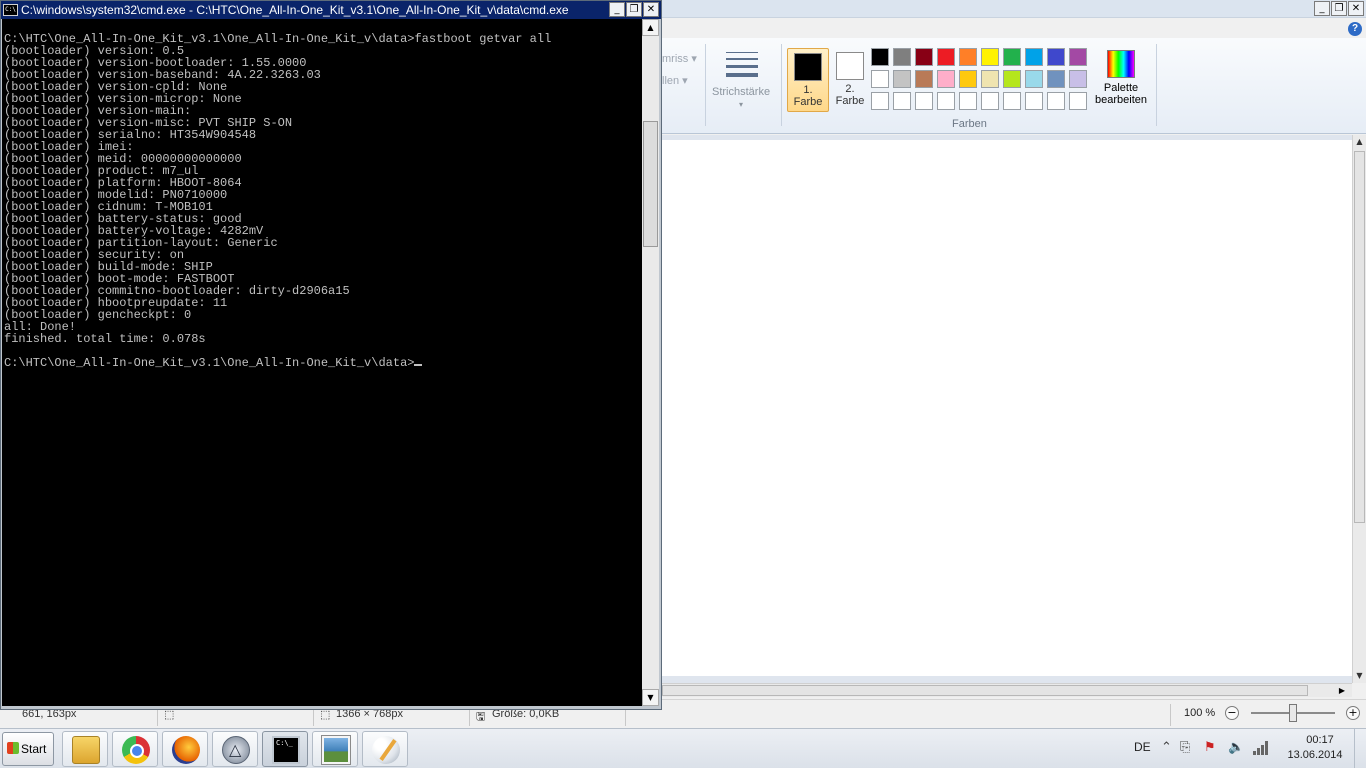 This screenshot has width=1366, height=768. Describe the element at coordinates (1293, 713) in the screenshot. I see `zoom-slider-thumb` at that location.